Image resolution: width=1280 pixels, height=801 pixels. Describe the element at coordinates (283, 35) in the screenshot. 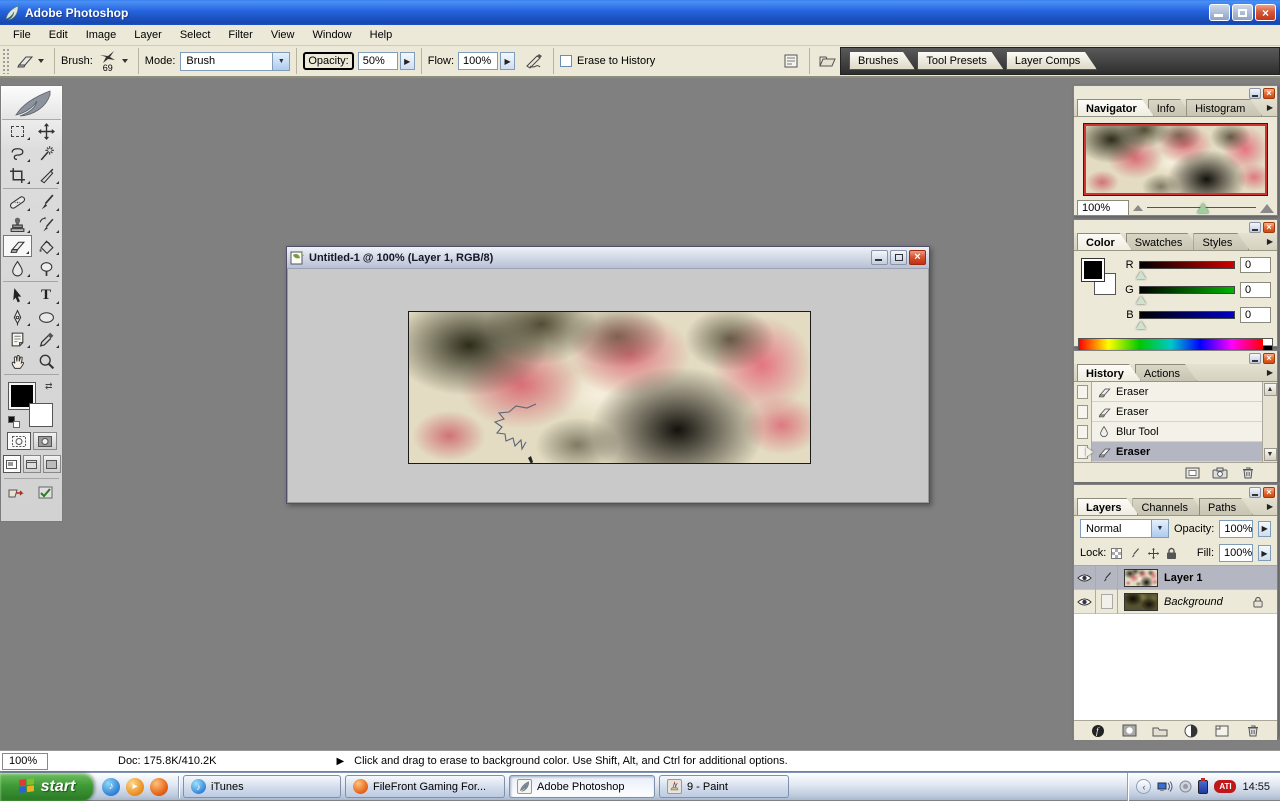

I see `menu-view: View` at that location.